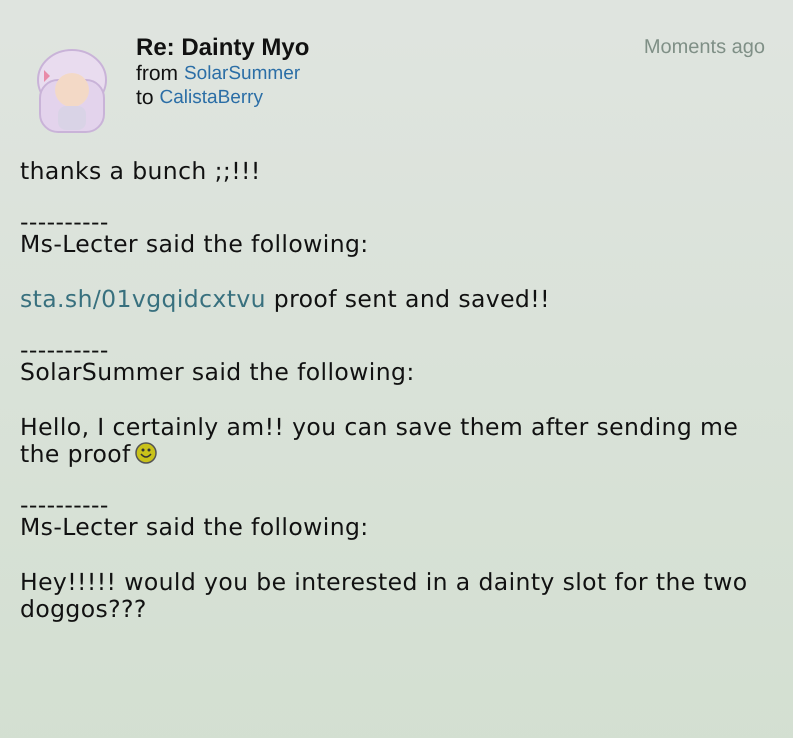  What do you see at coordinates (145, 98) in the screenshot?
I see `to-label: to` at bounding box center [145, 98].